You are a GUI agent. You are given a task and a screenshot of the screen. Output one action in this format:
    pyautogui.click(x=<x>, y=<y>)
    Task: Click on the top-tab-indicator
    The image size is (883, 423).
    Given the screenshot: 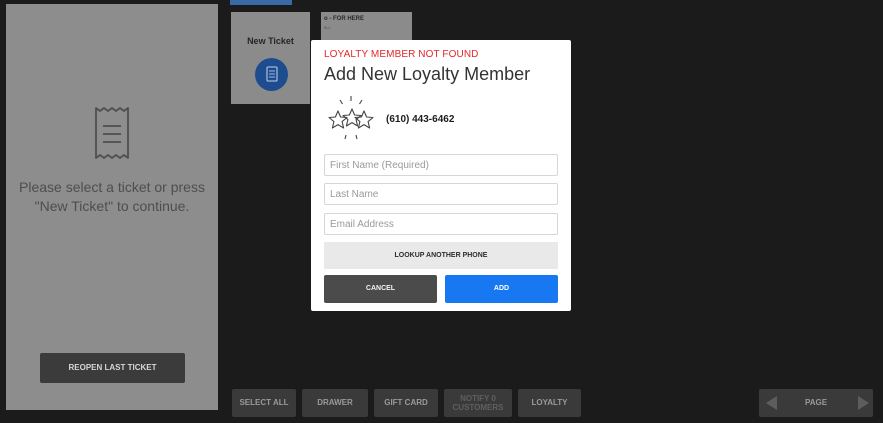 What is the action you would take?
    pyautogui.click(x=261, y=2)
    